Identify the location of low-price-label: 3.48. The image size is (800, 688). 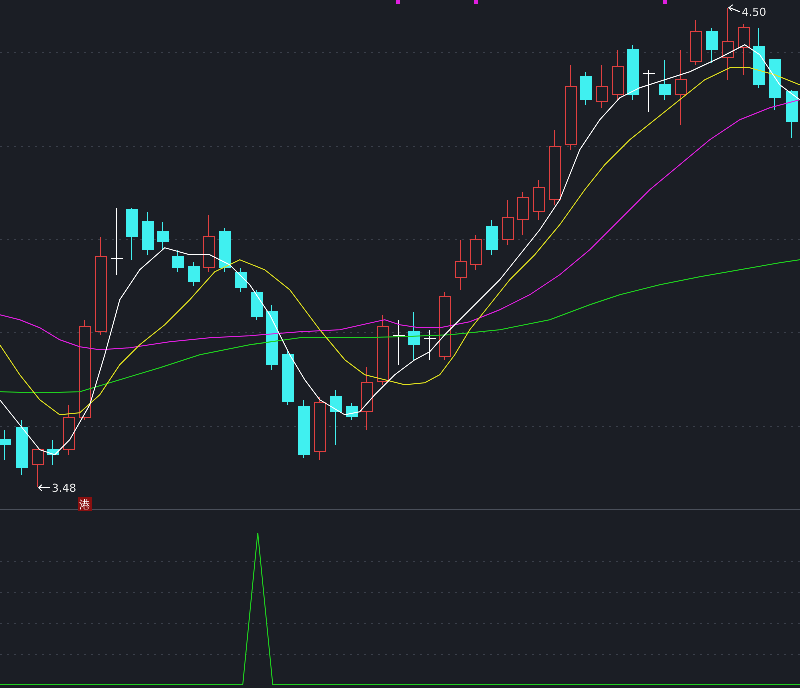
(64, 488).